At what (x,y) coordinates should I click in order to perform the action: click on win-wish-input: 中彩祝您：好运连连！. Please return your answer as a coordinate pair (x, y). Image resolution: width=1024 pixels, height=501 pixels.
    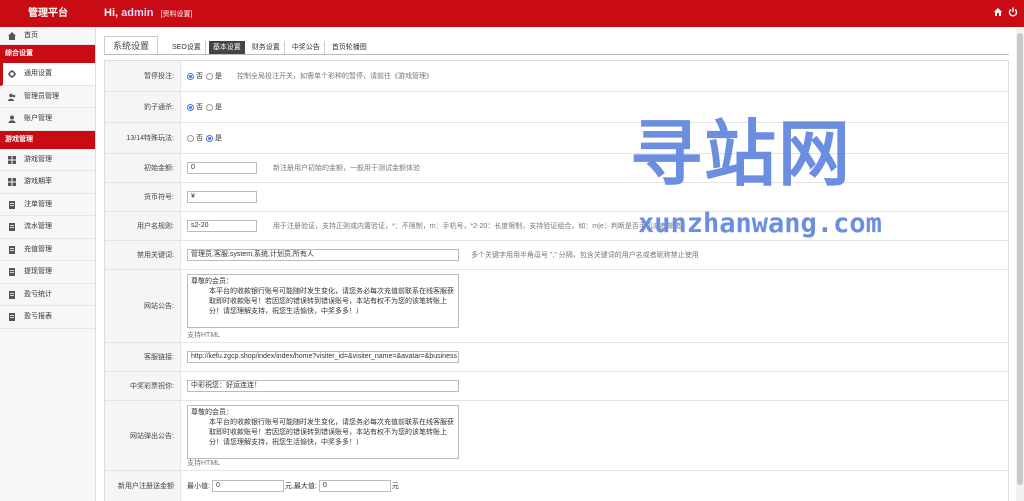
    Looking at the image, I should click on (323, 386).